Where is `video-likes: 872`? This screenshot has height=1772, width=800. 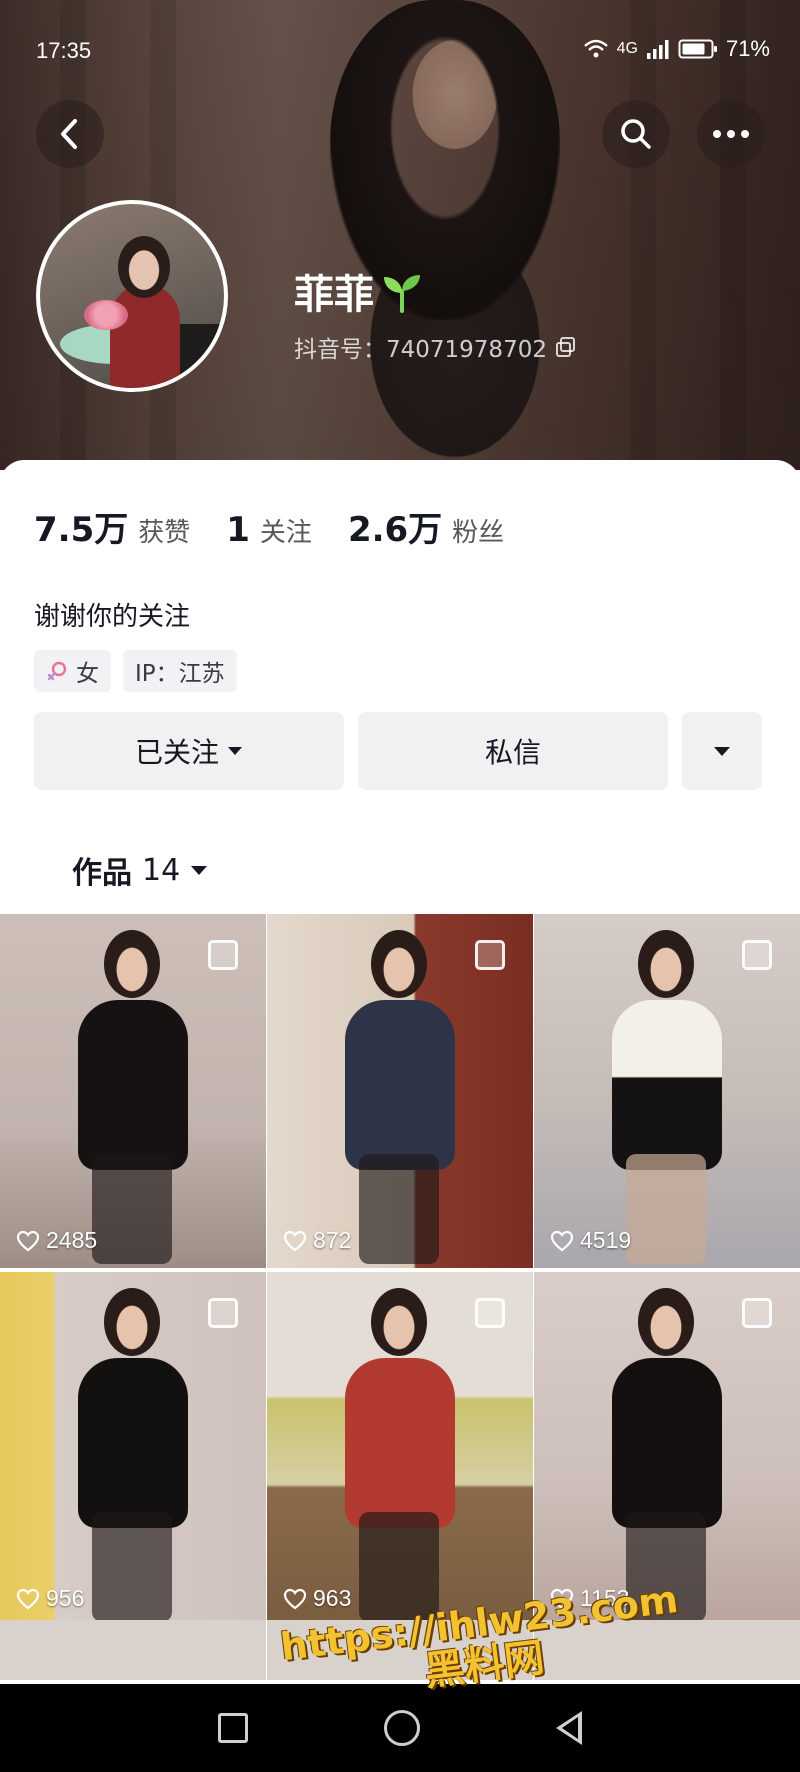 video-likes: 872 is located at coordinates (317, 1240).